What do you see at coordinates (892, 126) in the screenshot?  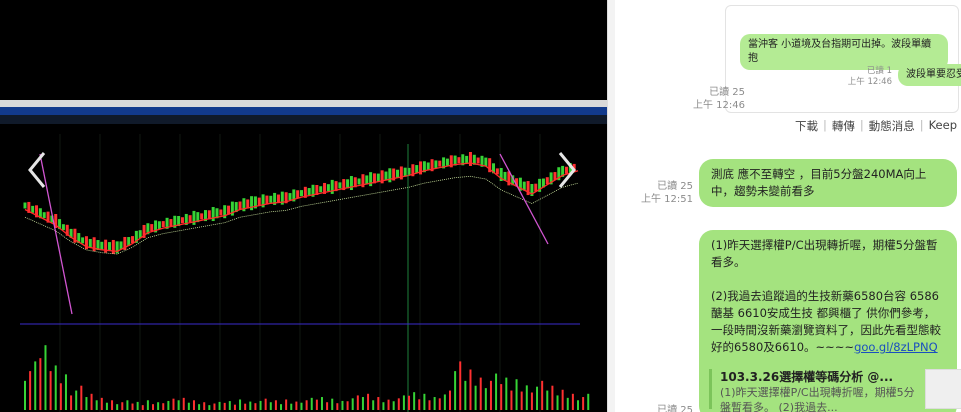 I see `timeline-action: 動態消息` at bounding box center [892, 126].